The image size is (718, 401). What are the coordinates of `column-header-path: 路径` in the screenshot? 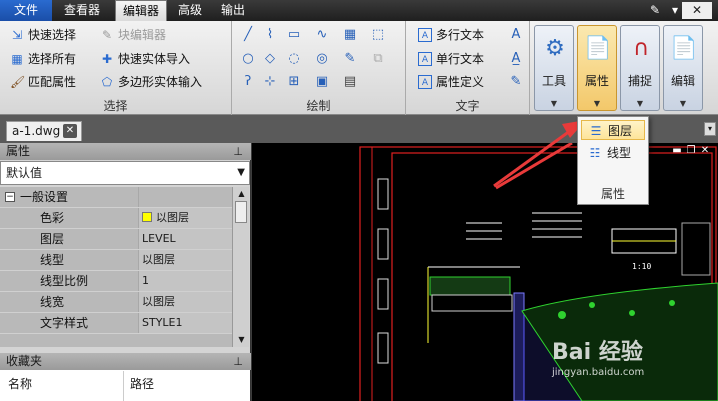 It's located at (142, 383).